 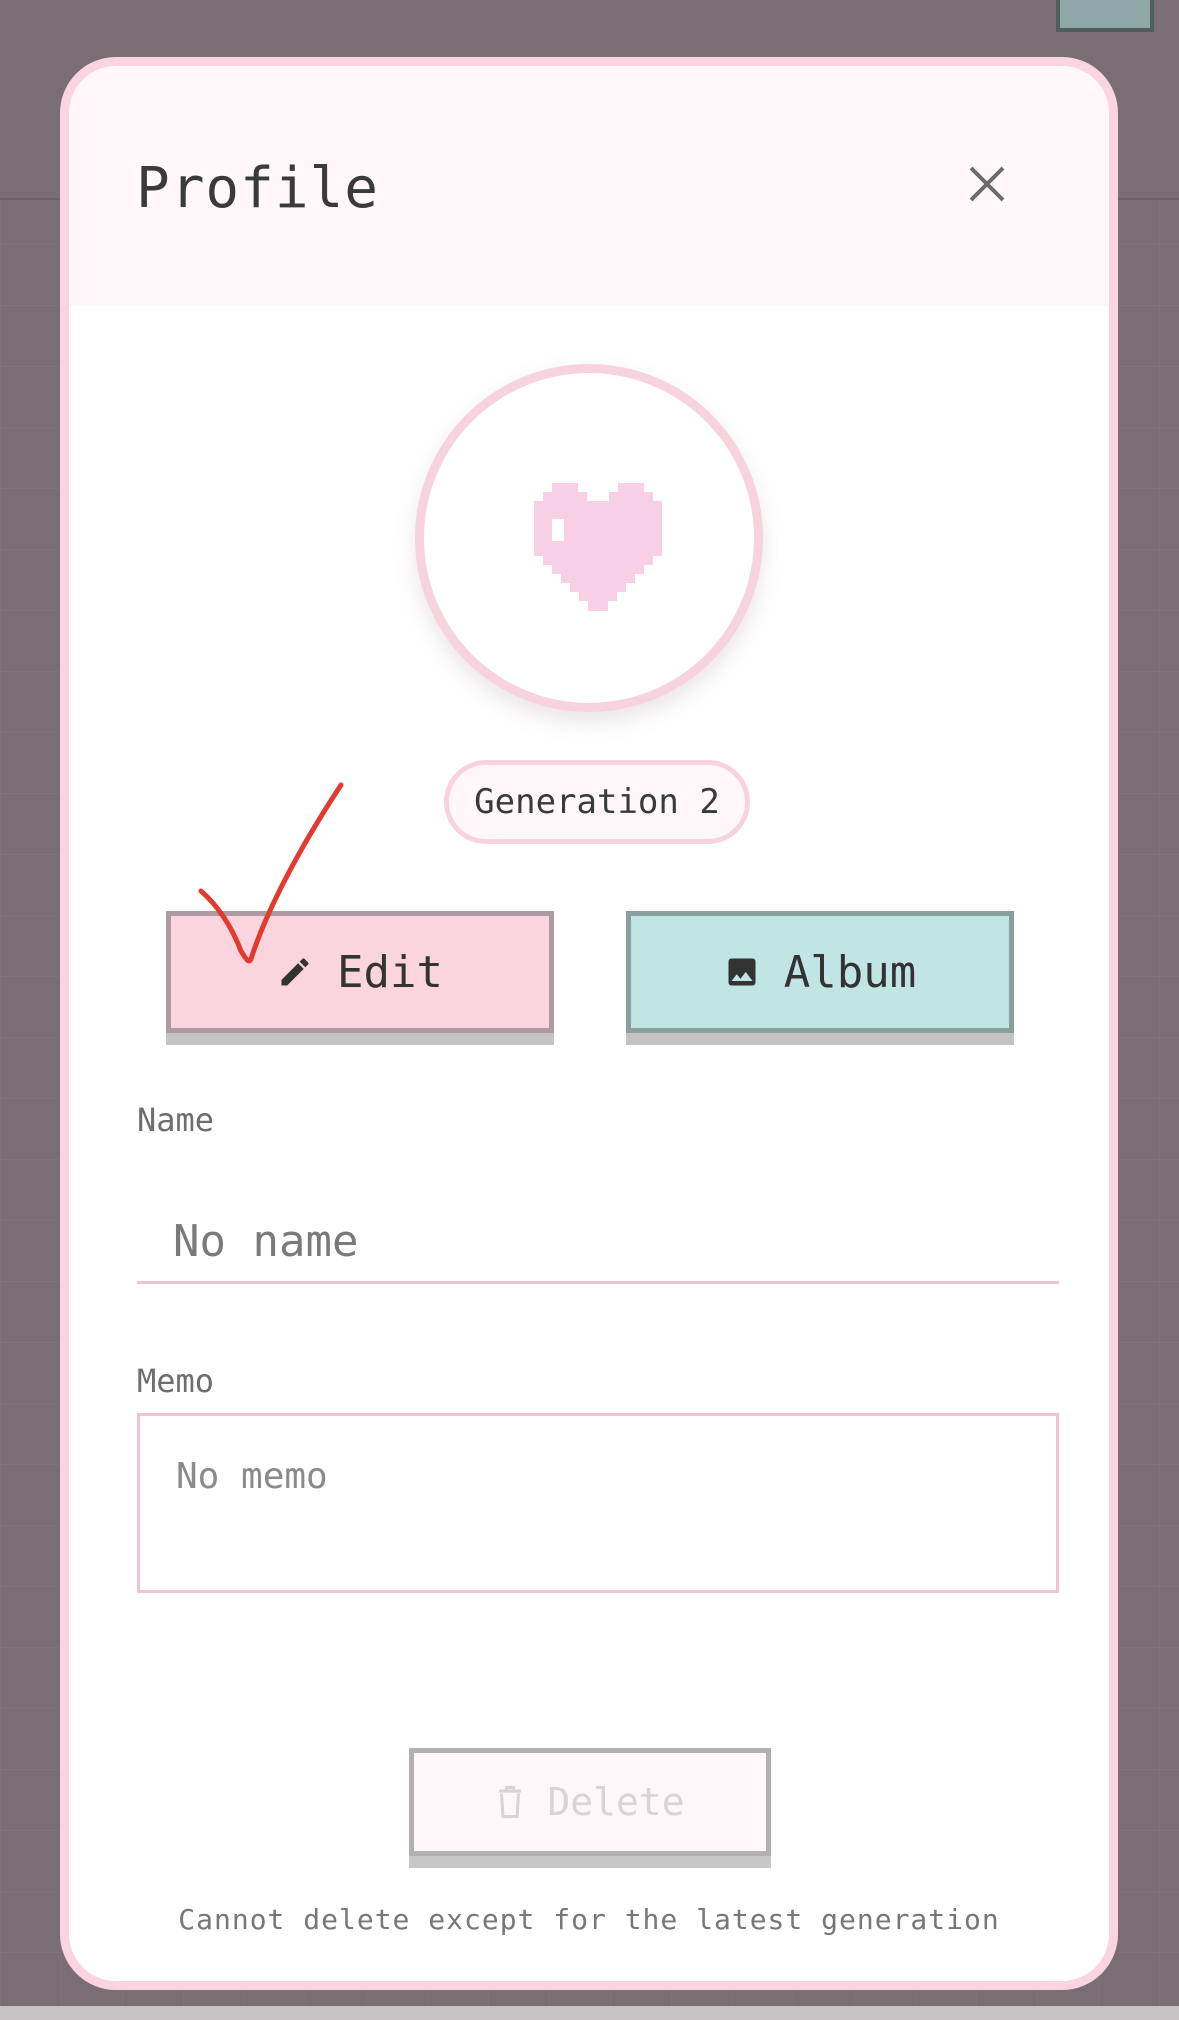 What do you see at coordinates (390, 972) in the screenshot?
I see `edit-button-label: Edit` at bounding box center [390, 972].